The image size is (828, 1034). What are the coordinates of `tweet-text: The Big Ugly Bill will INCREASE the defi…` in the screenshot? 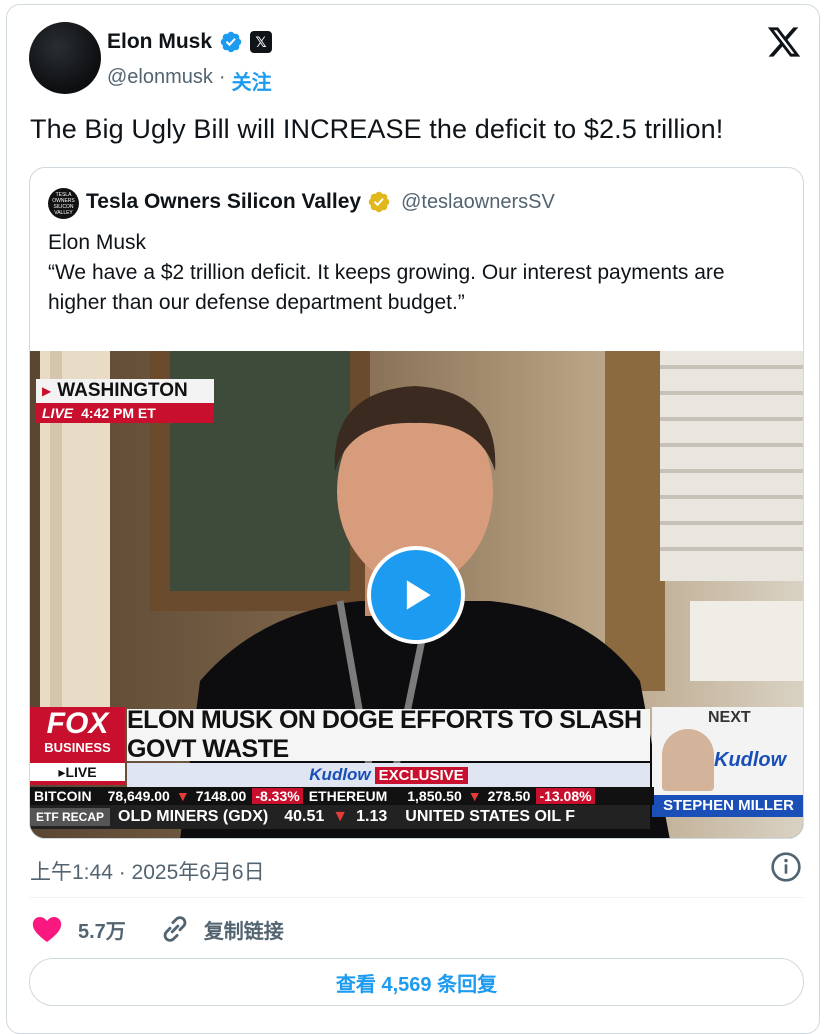 It's located at (377, 129).